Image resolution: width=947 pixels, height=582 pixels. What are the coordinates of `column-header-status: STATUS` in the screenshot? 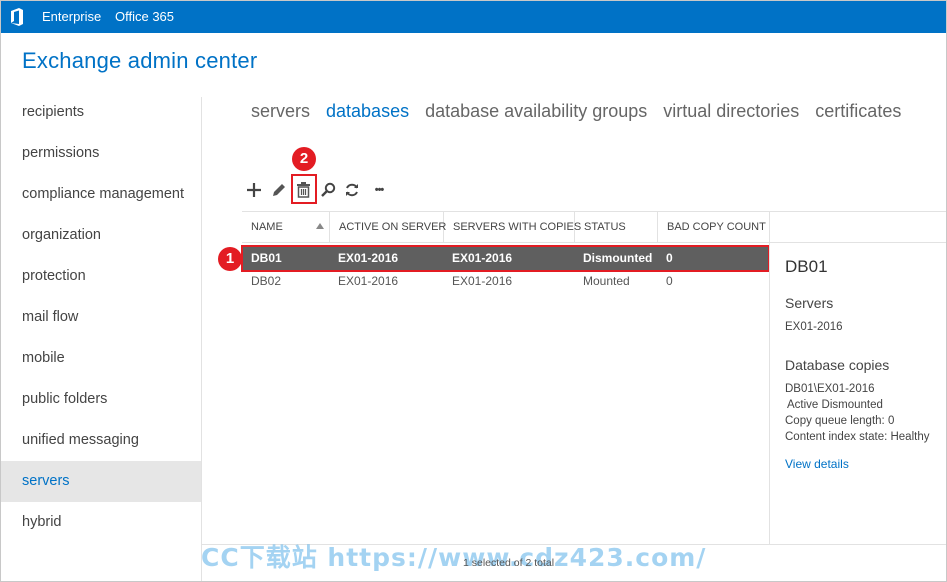 It's located at (616, 227).